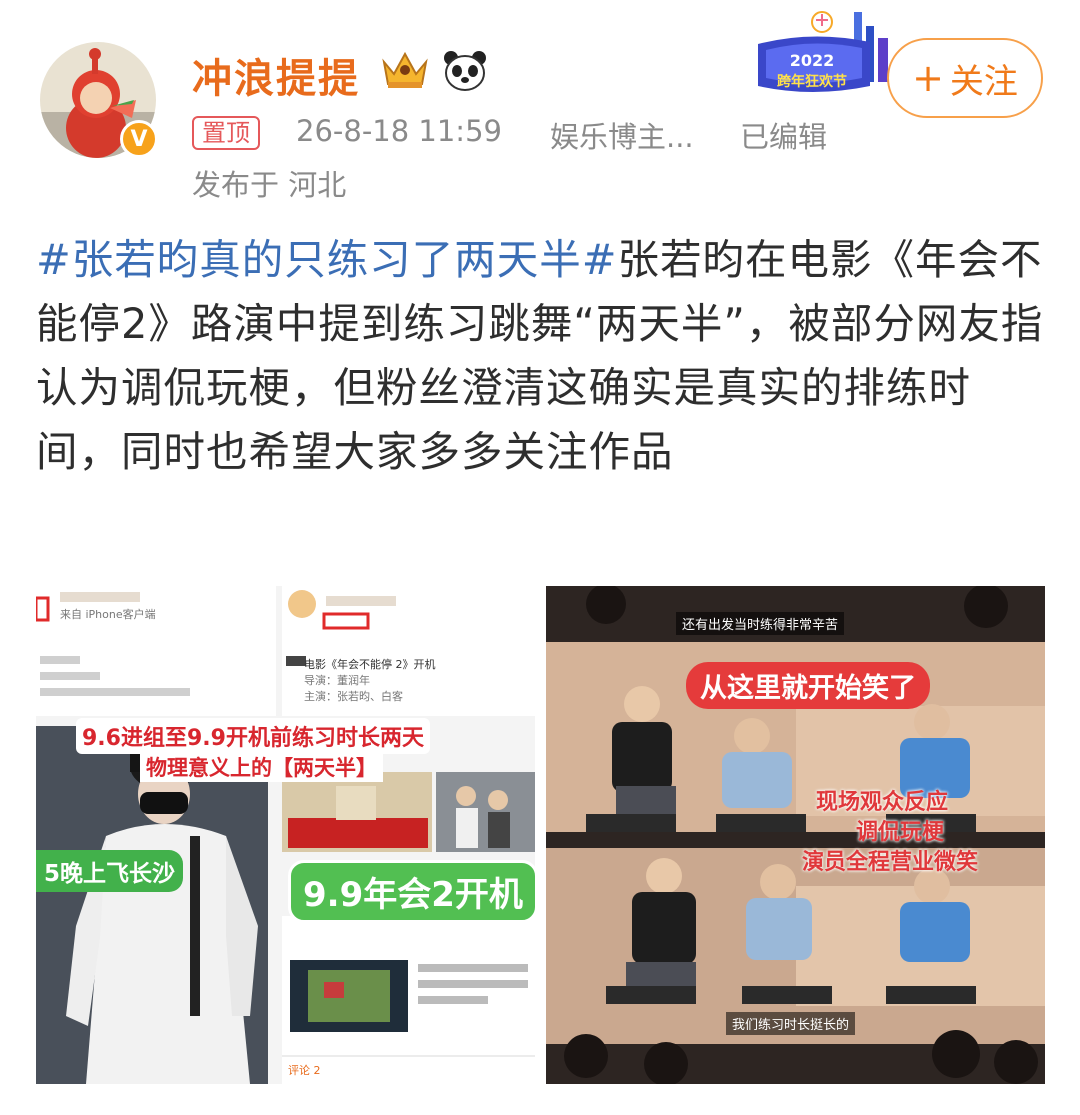  Describe the element at coordinates (276, 75) in the screenshot. I see `author-name: 冲浪提提` at that location.